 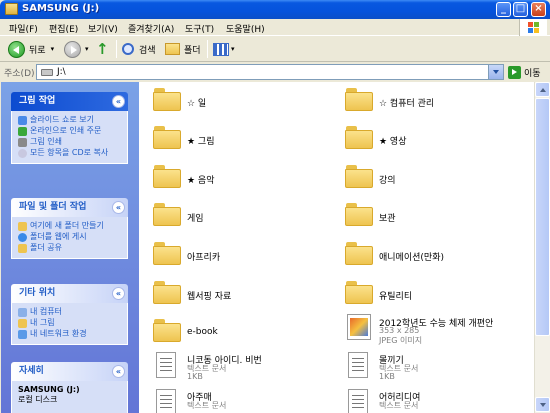 What do you see at coordinates (22, 334) in the screenshot?
I see `network-icon` at bounding box center [22, 334].